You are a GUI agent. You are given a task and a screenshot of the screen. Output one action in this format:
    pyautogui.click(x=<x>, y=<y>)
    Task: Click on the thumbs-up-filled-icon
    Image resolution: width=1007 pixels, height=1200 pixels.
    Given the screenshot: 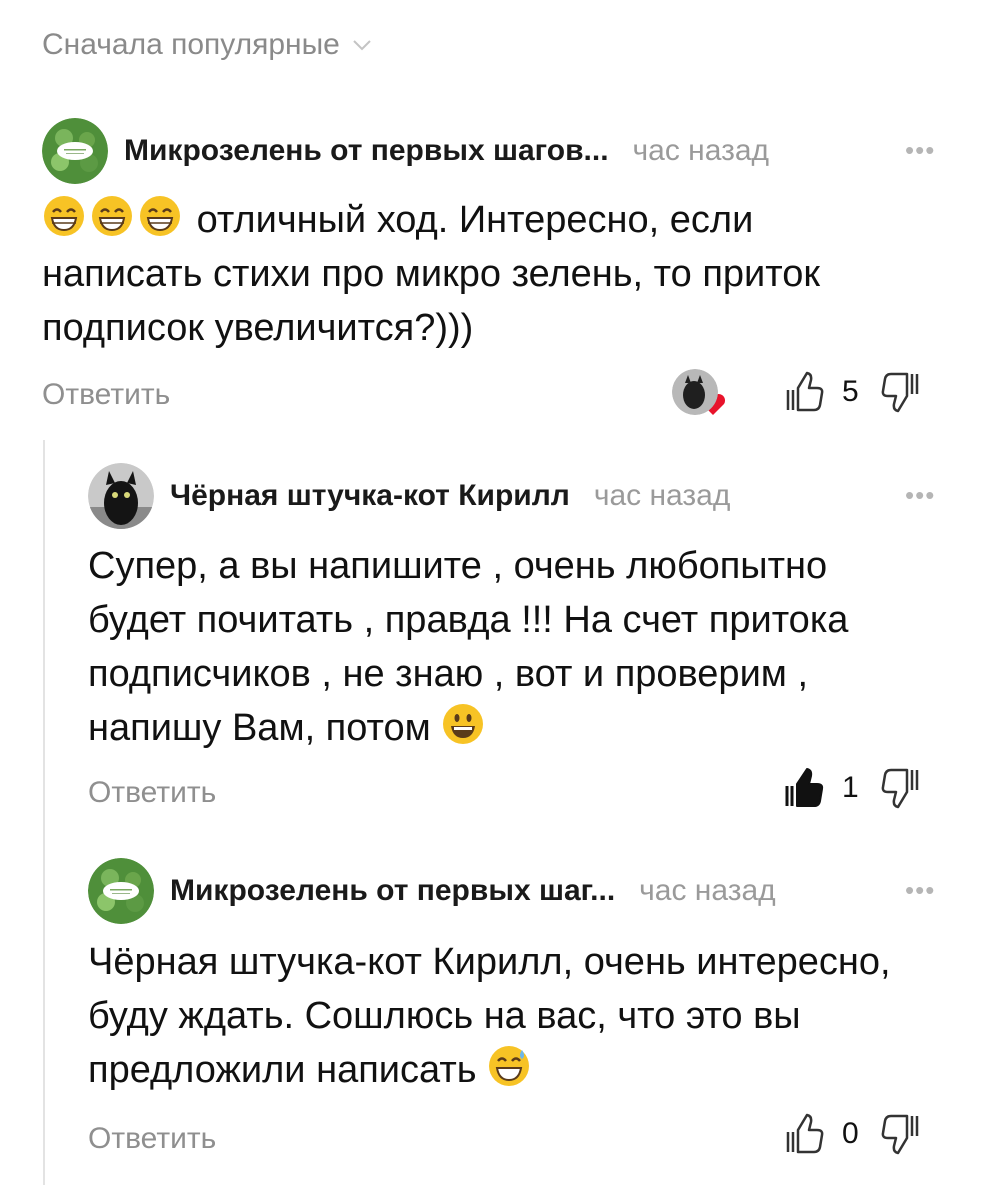 What is the action you would take?
    pyautogui.click(x=804, y=788)
    